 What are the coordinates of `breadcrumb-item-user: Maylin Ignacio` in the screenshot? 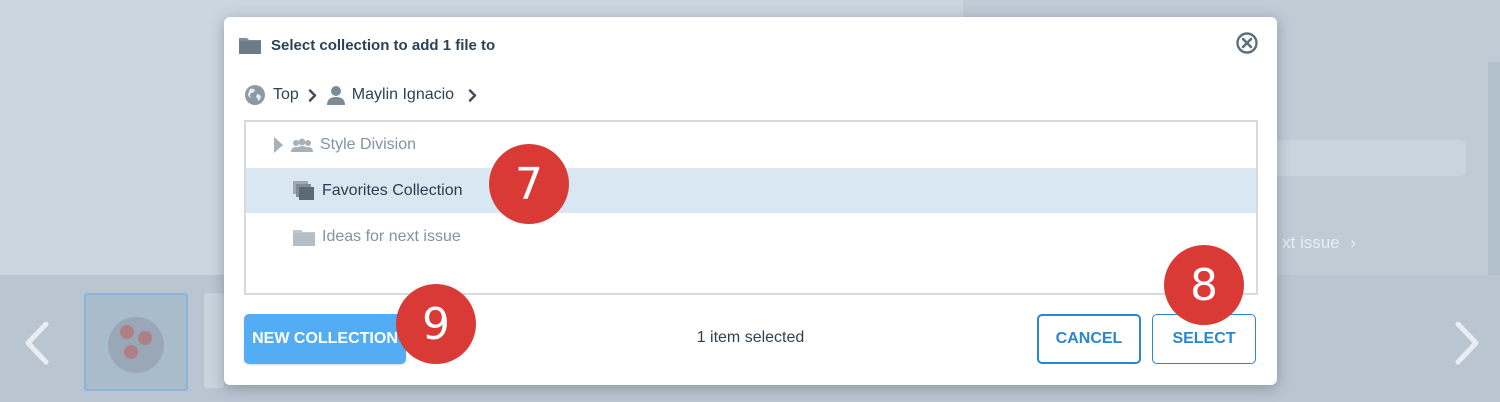 It's located at (390, 95).